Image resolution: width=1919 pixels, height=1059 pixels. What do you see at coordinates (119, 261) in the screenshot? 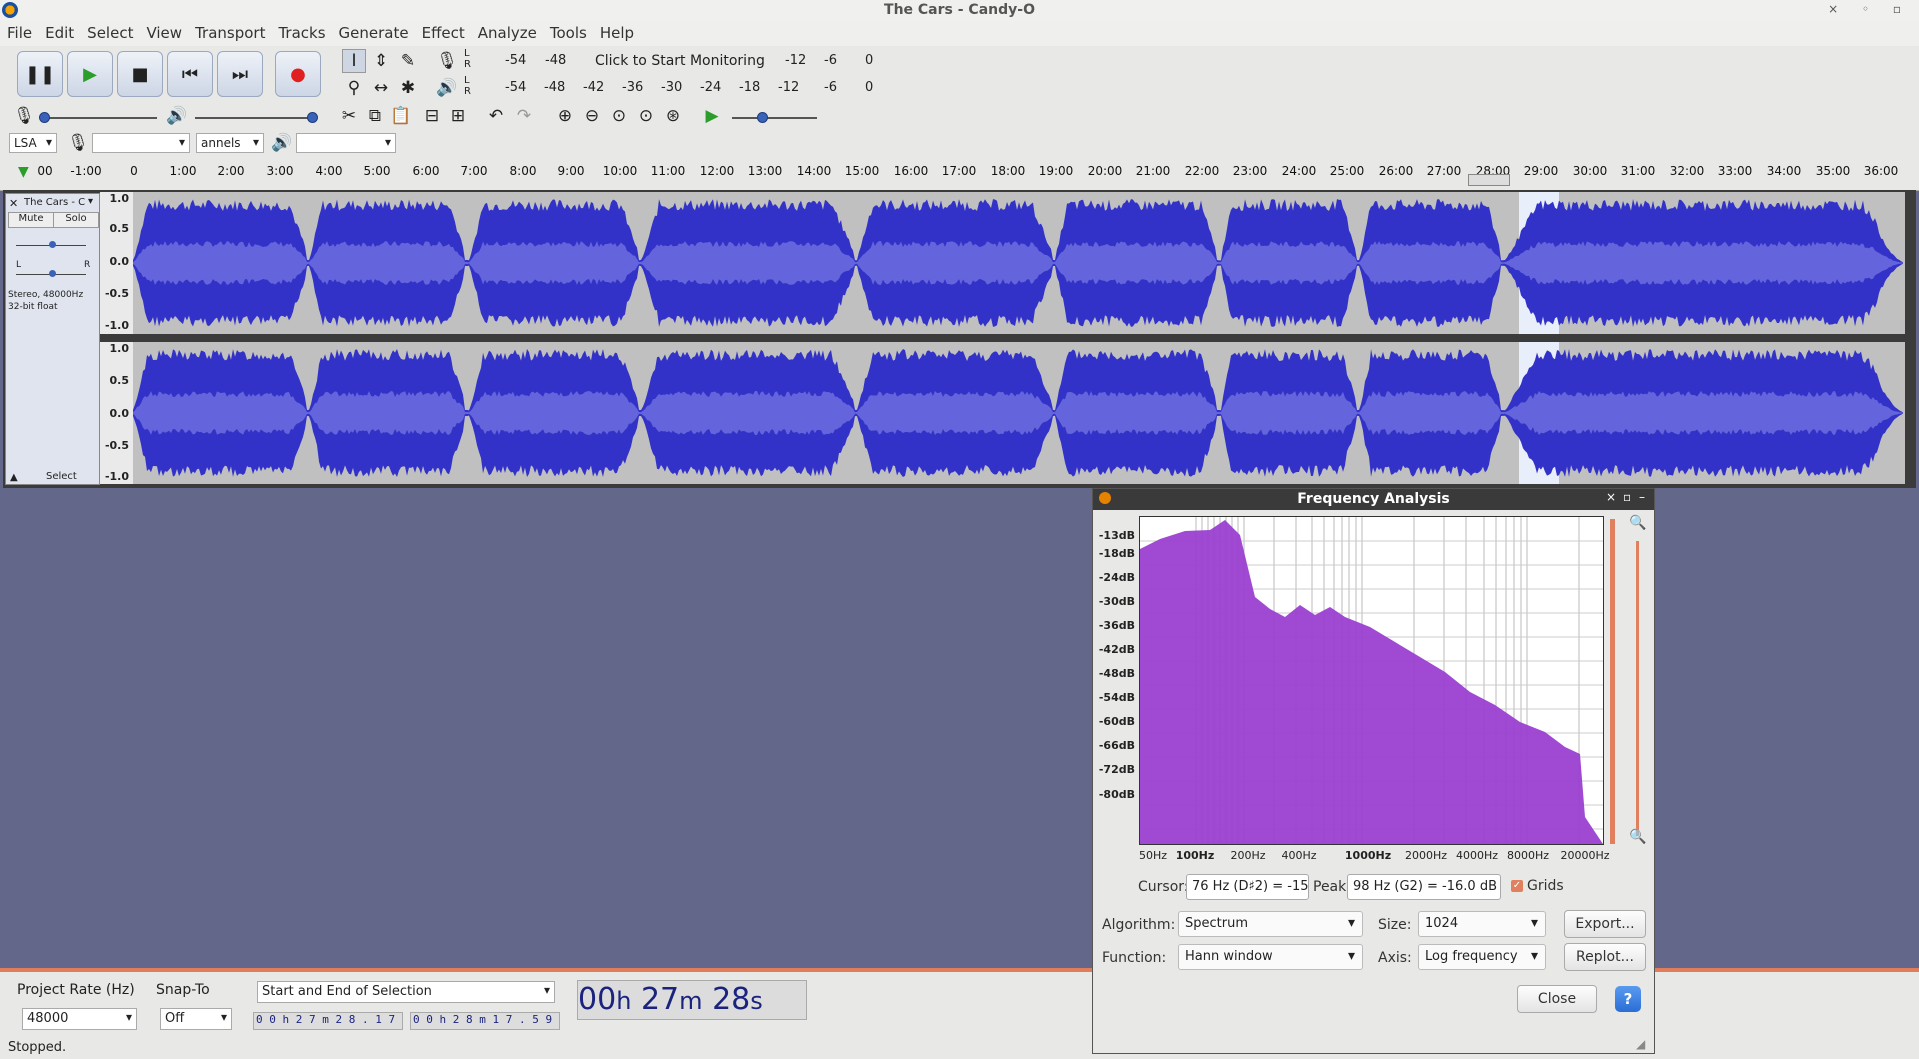
I see `scale-label: 0.0` at bounding box center [119, 261].